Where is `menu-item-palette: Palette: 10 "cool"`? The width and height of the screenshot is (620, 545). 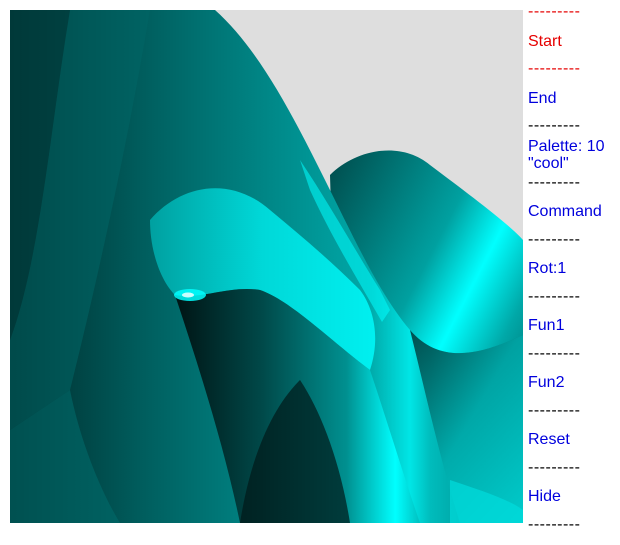 menu-item-palette: Palette: 10 "cool" is located at coordinates (566, 155).